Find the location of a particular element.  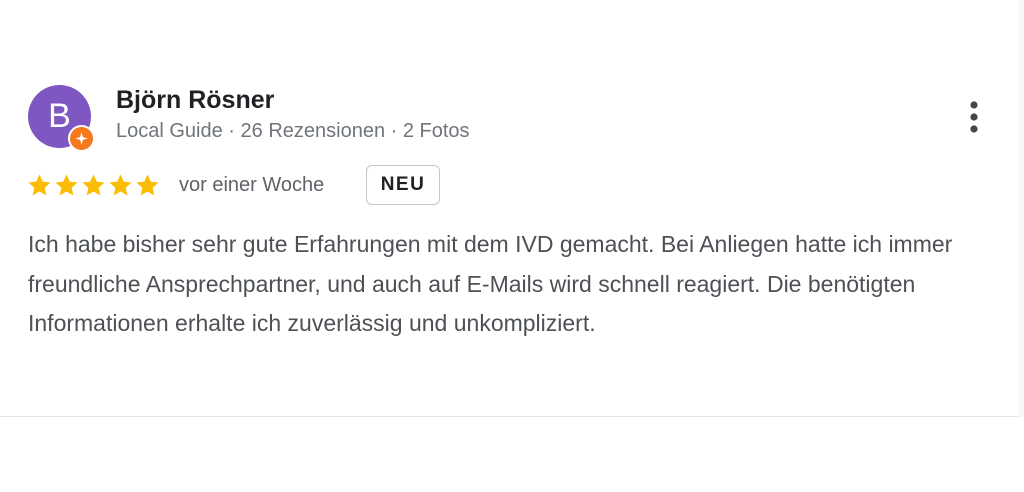

card-edge is located at coordinates (1021, 208).